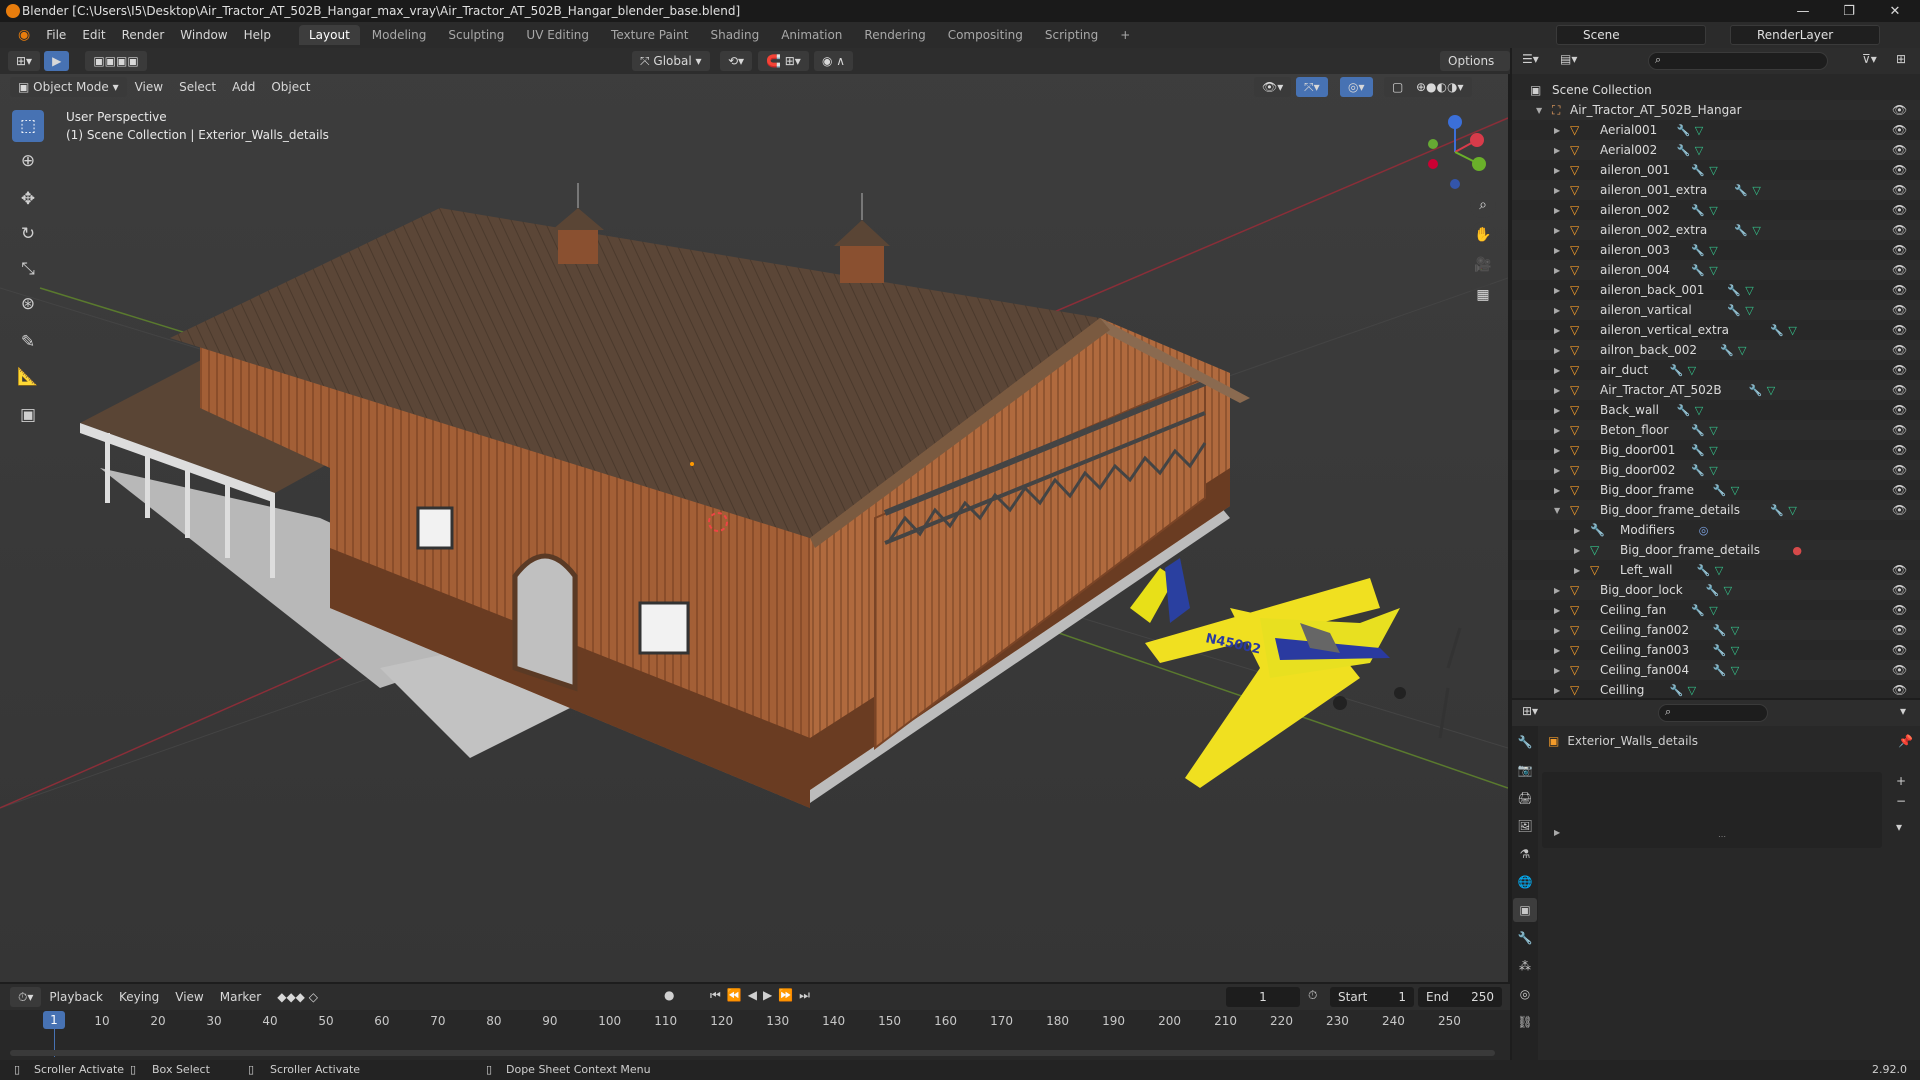  Describe the element at coordinates (1903, 711) in the screenshot. I see `properties-options-icon: ▾` at that location.